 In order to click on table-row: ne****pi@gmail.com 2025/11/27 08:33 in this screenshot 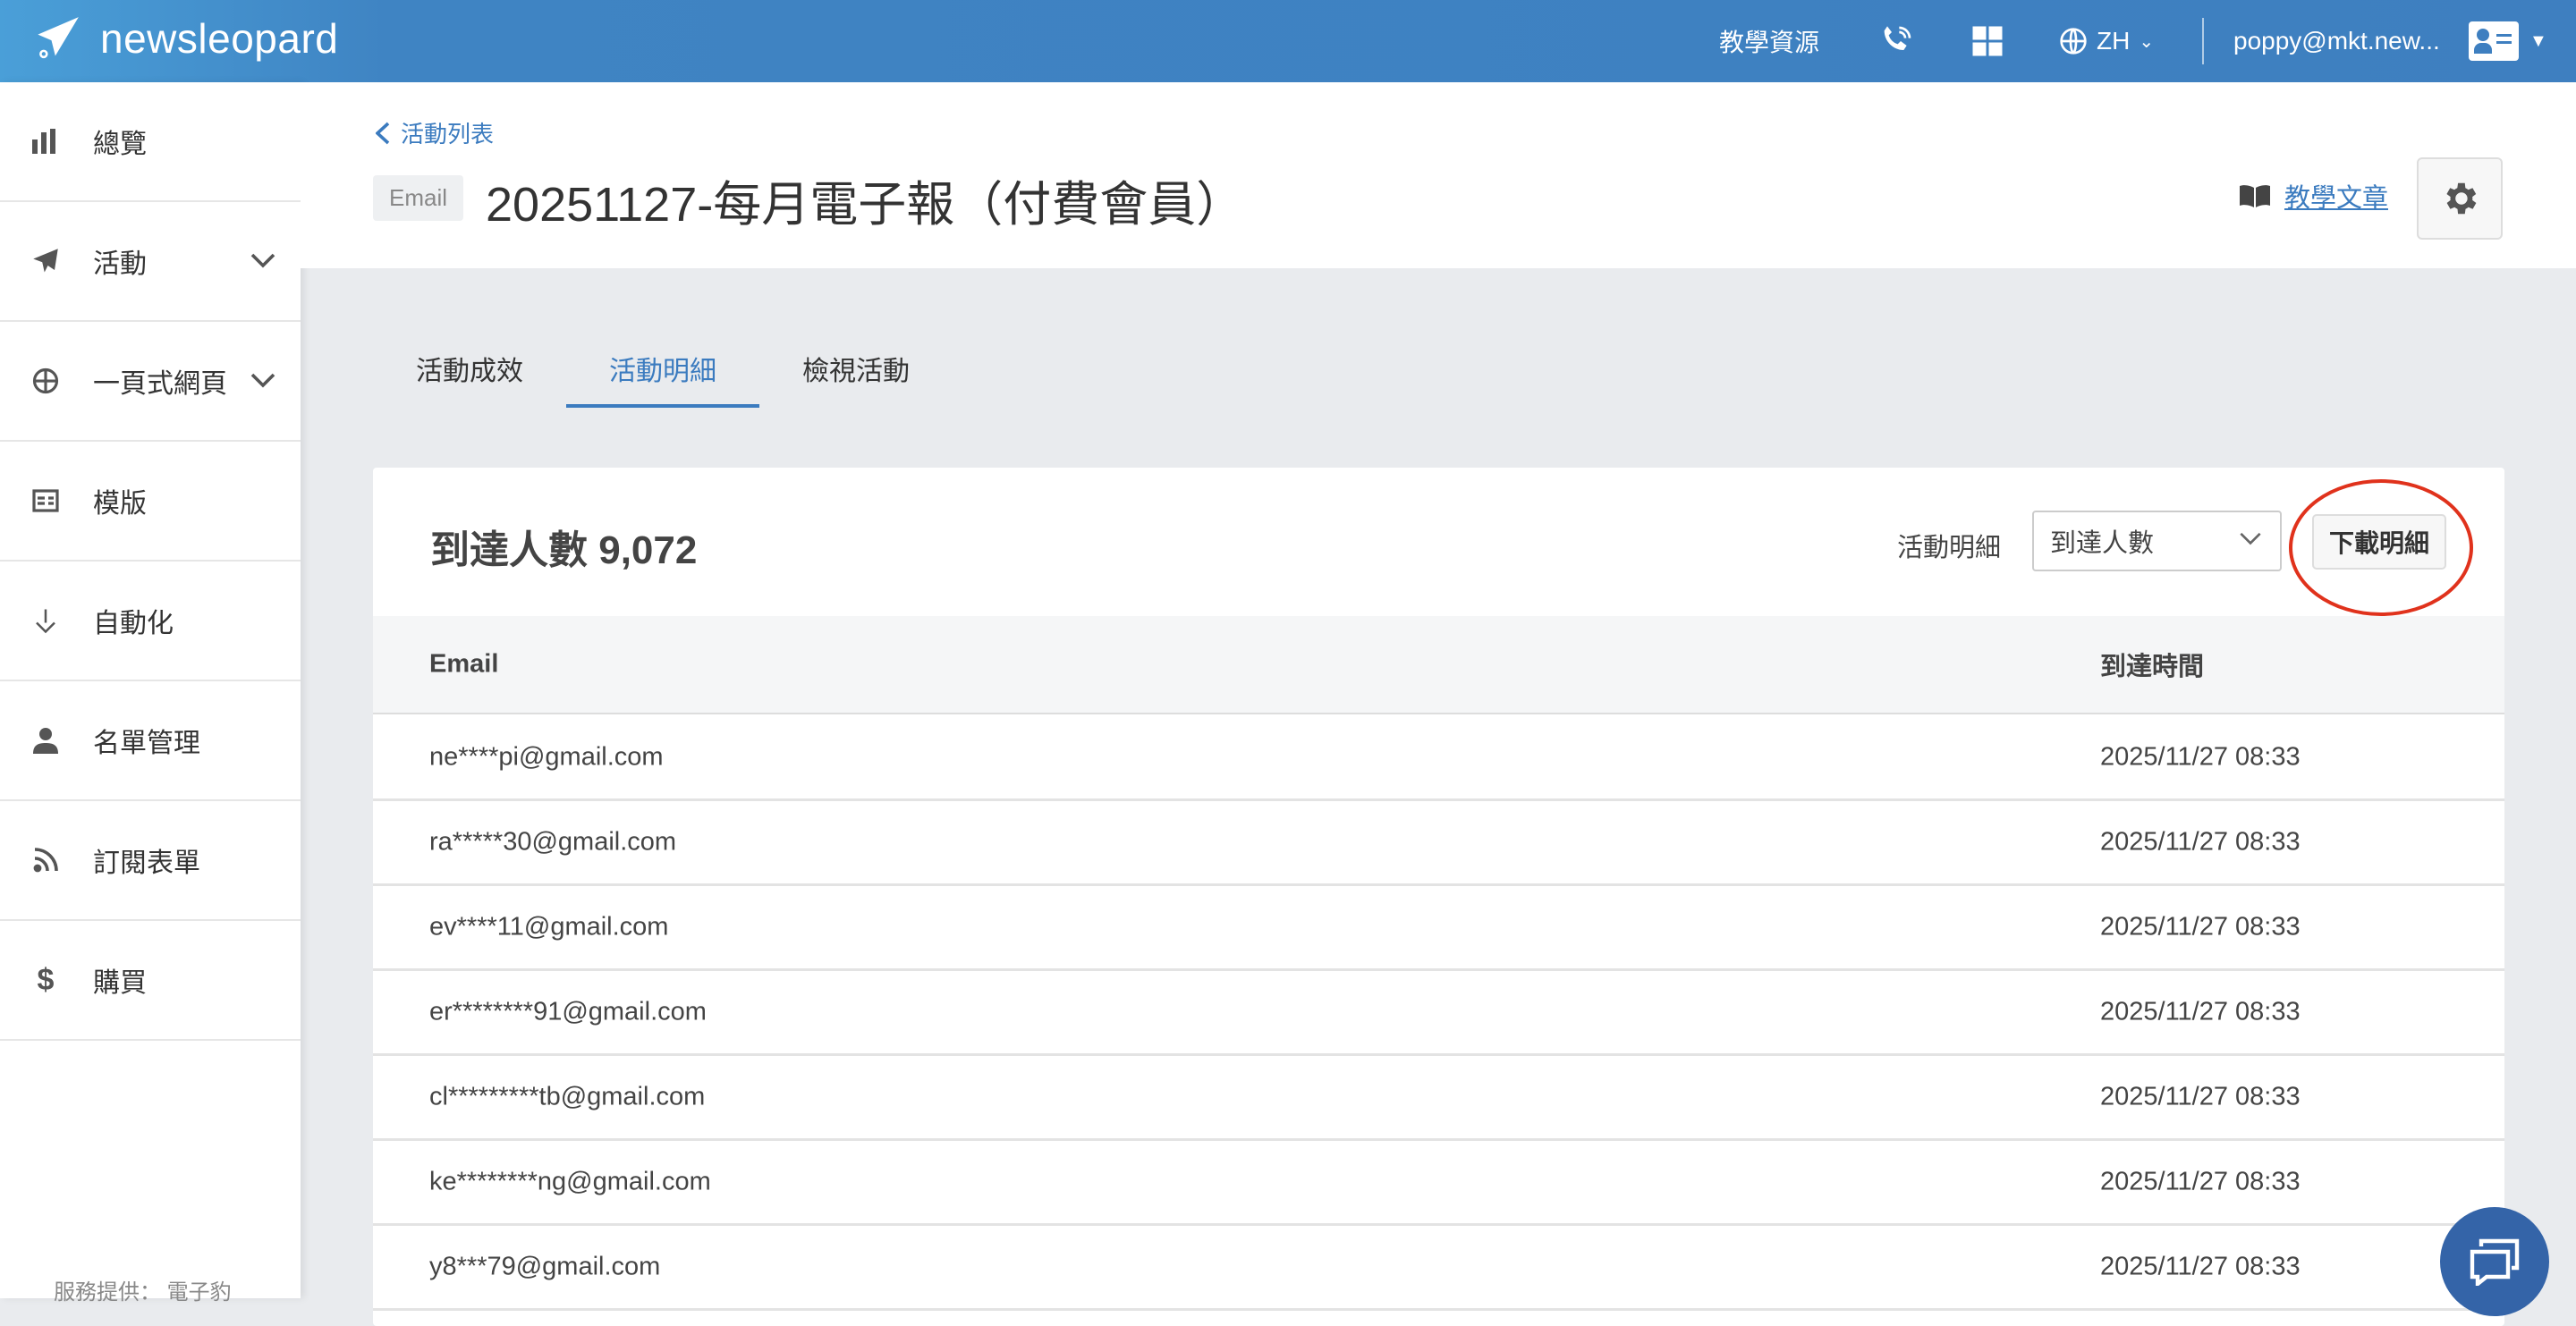, I will do `click(1438, 758)`.